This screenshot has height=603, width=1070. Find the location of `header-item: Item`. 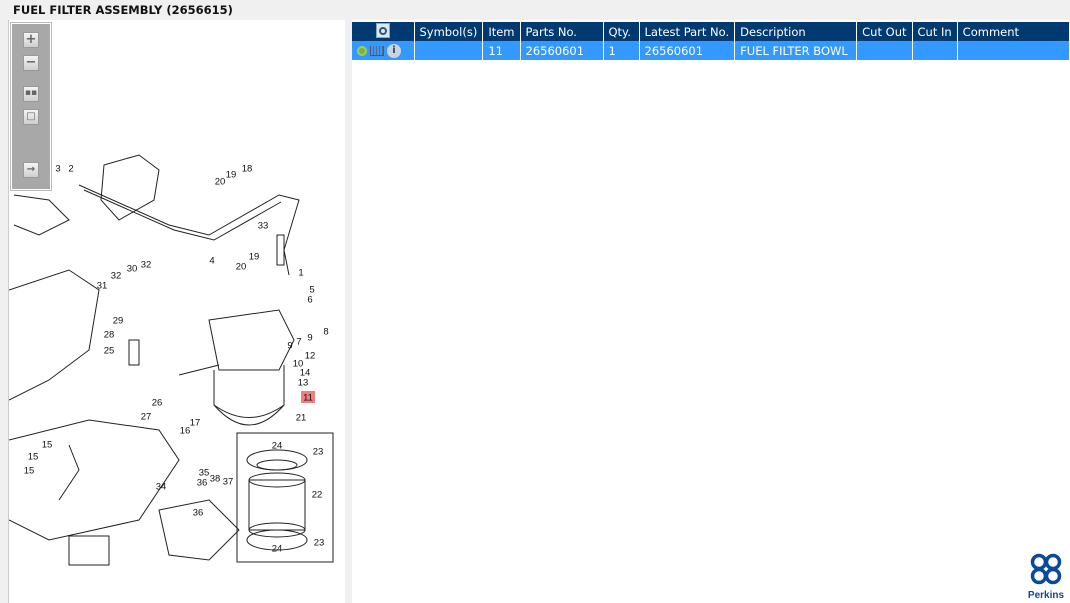

header-item: Item is located at coordinates (501, 31).